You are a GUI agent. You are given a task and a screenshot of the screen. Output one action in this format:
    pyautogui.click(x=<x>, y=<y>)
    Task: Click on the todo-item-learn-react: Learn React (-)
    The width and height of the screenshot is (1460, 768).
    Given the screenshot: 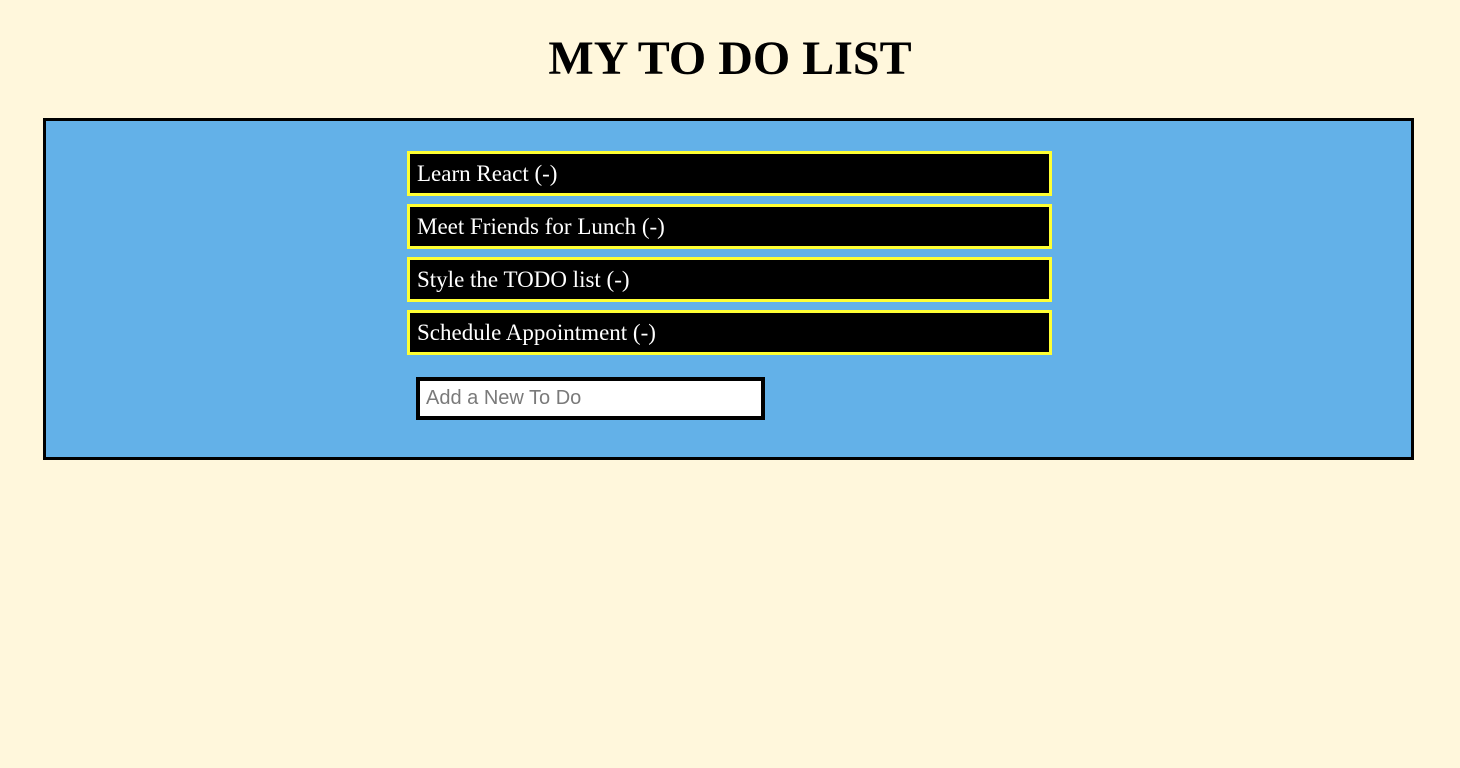 What is the action you would take?
    pyautogui.click(x=729, y=173)
    